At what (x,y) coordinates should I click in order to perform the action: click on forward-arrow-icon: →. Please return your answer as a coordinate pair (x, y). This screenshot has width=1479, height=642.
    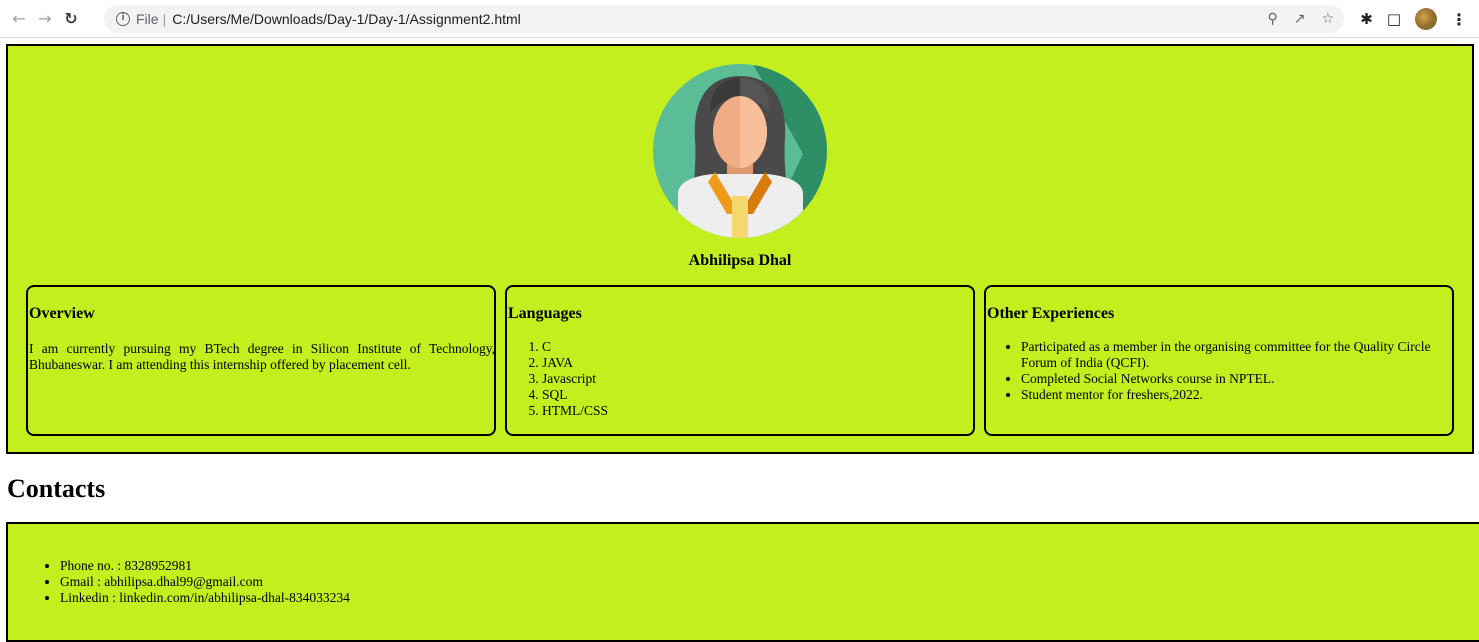
    Looking at the image, I should click on (45, 19).